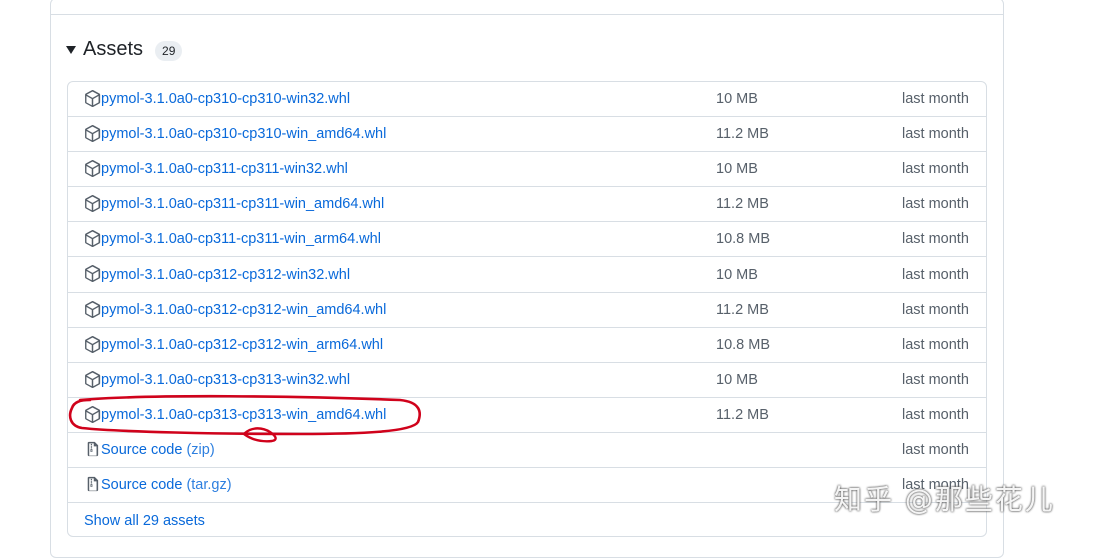 The width and height of the screenshot is (1100, 558). Describe the element at coordinates (142, 485) in the screenshot. I see `source-targz-label: Source code` at that location.